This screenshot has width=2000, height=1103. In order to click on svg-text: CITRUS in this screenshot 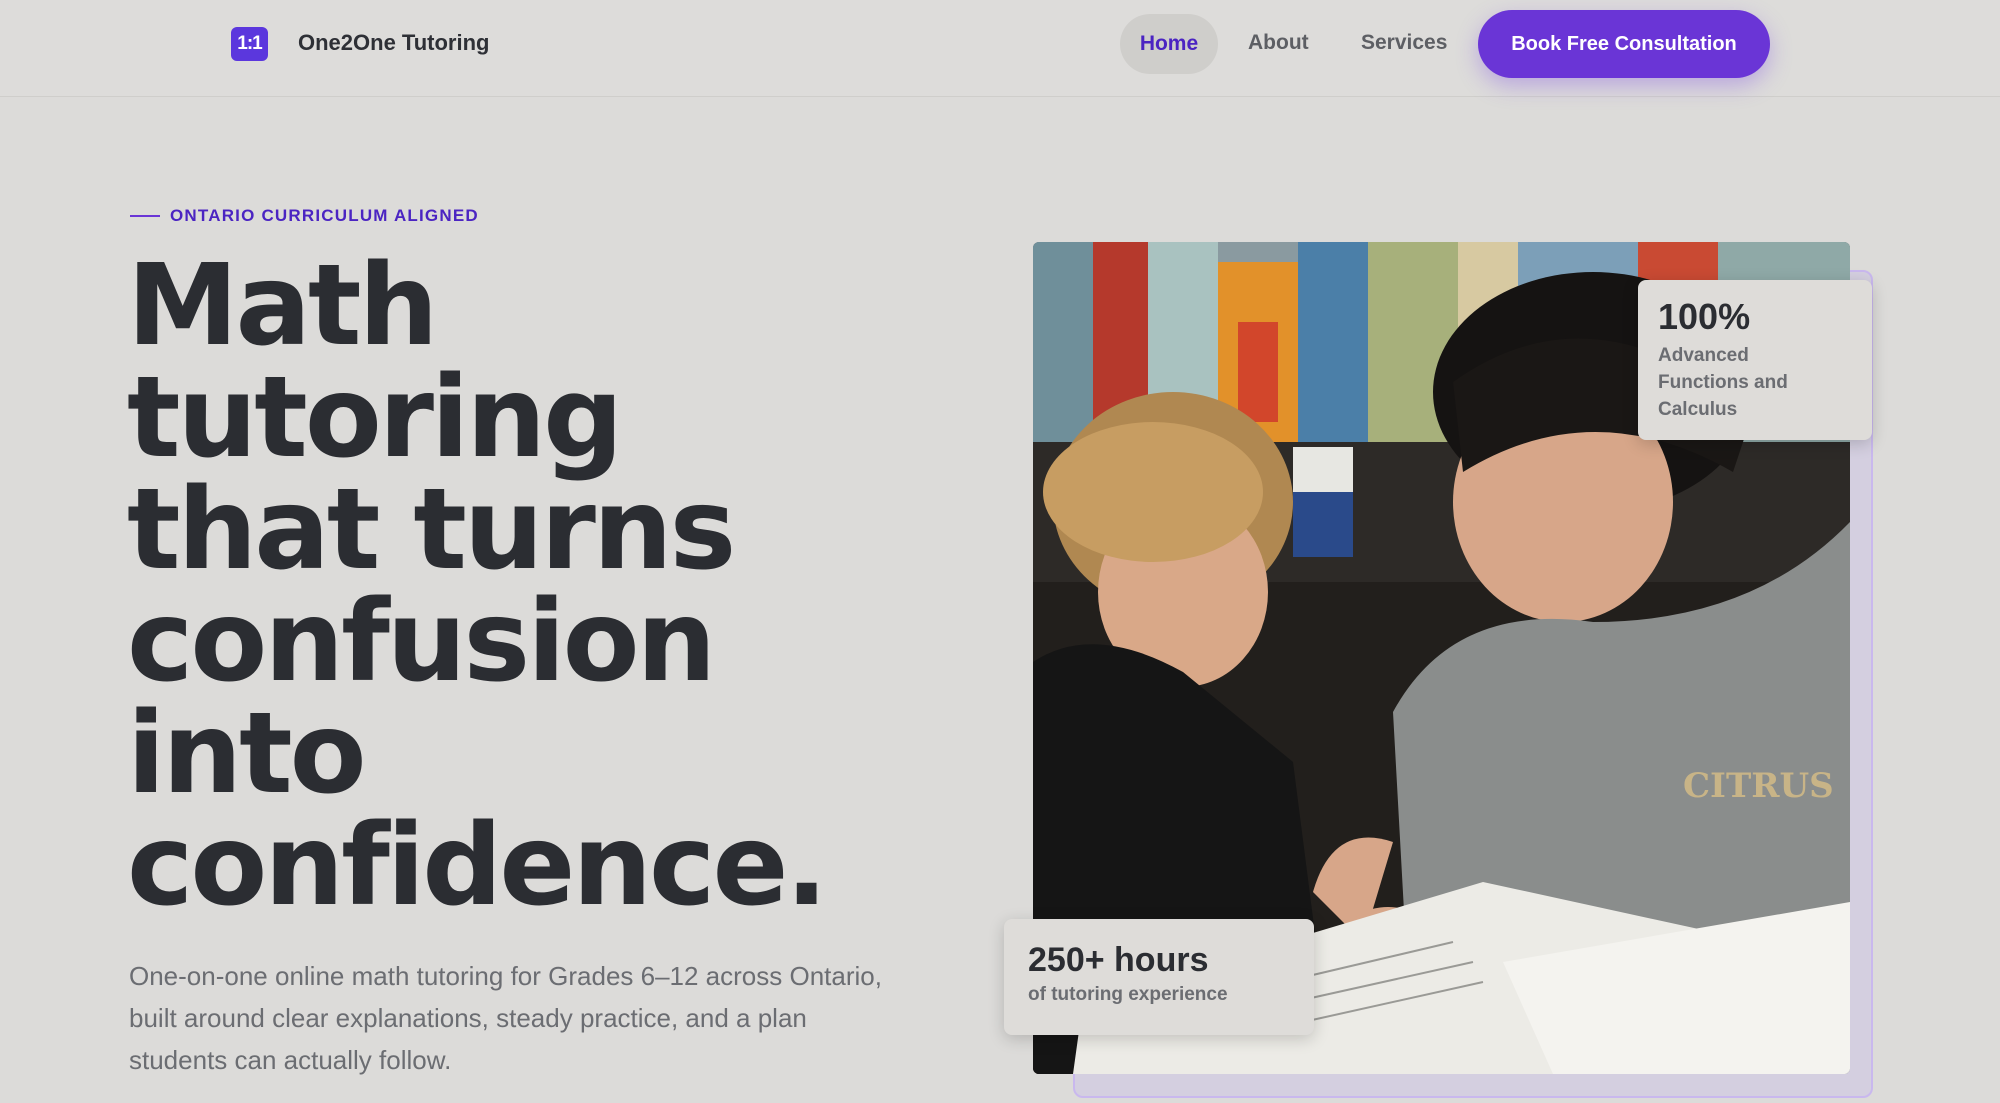, I will do `click(1758, 786)`.